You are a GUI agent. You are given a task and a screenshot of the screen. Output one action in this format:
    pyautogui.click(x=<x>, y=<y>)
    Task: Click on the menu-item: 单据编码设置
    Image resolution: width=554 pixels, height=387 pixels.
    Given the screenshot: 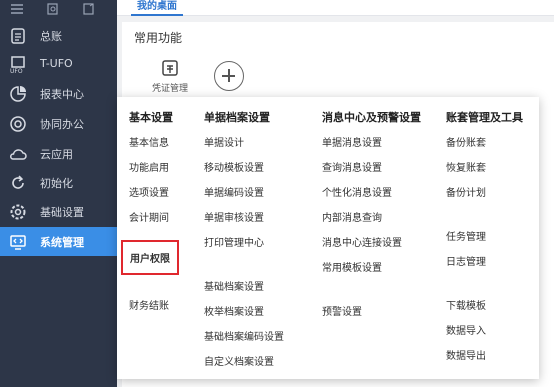 What is the action you would take?
    pyautogui.click(x=234, y=191)
    